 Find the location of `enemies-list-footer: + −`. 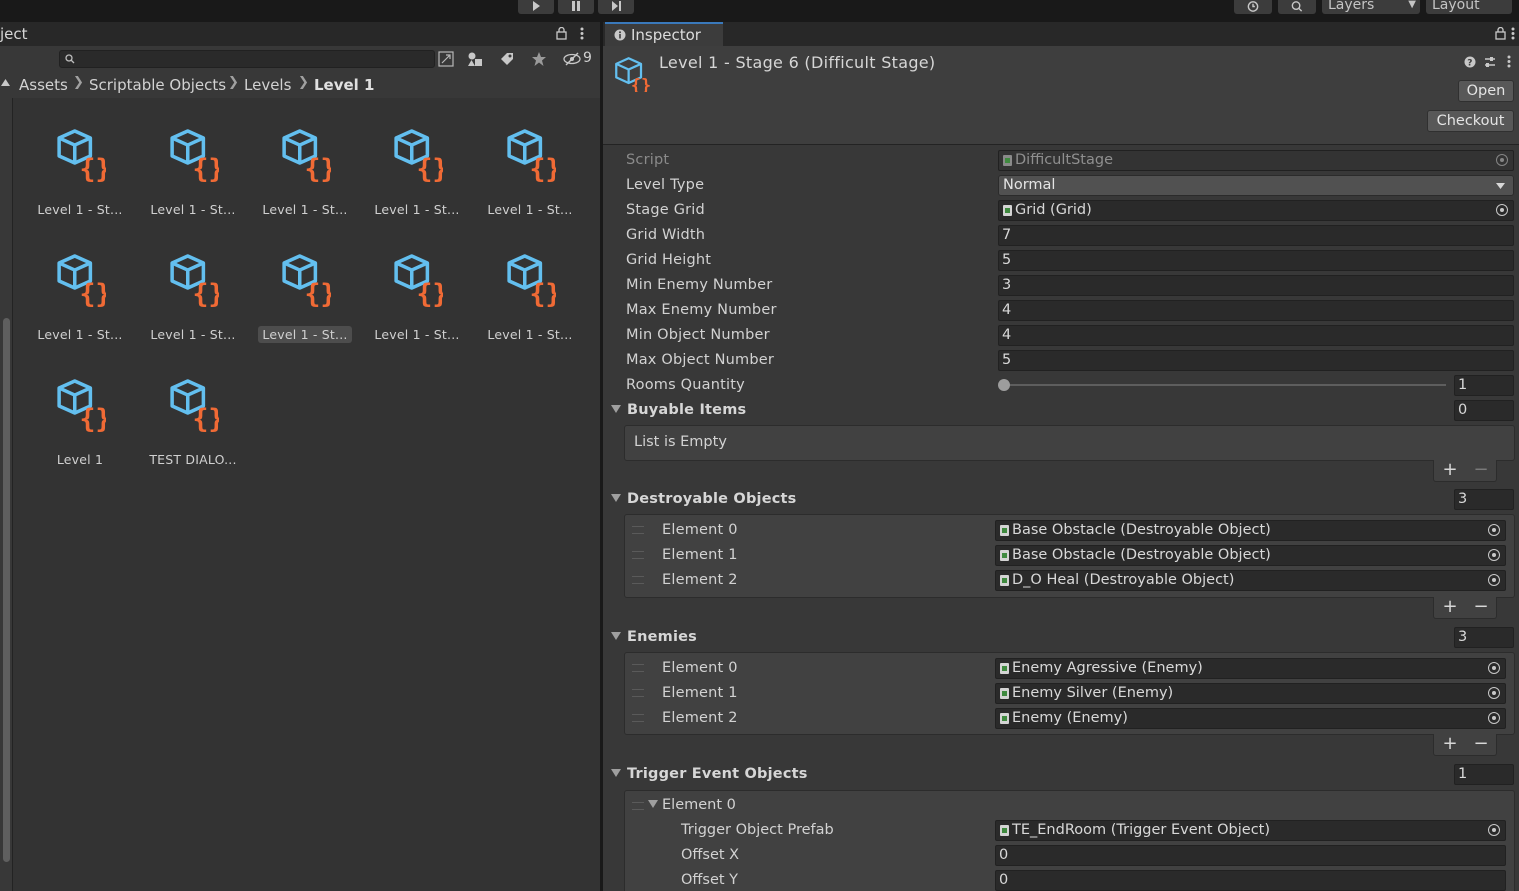

enemies-list-footer: + − is located at coordinates (1465, 745).